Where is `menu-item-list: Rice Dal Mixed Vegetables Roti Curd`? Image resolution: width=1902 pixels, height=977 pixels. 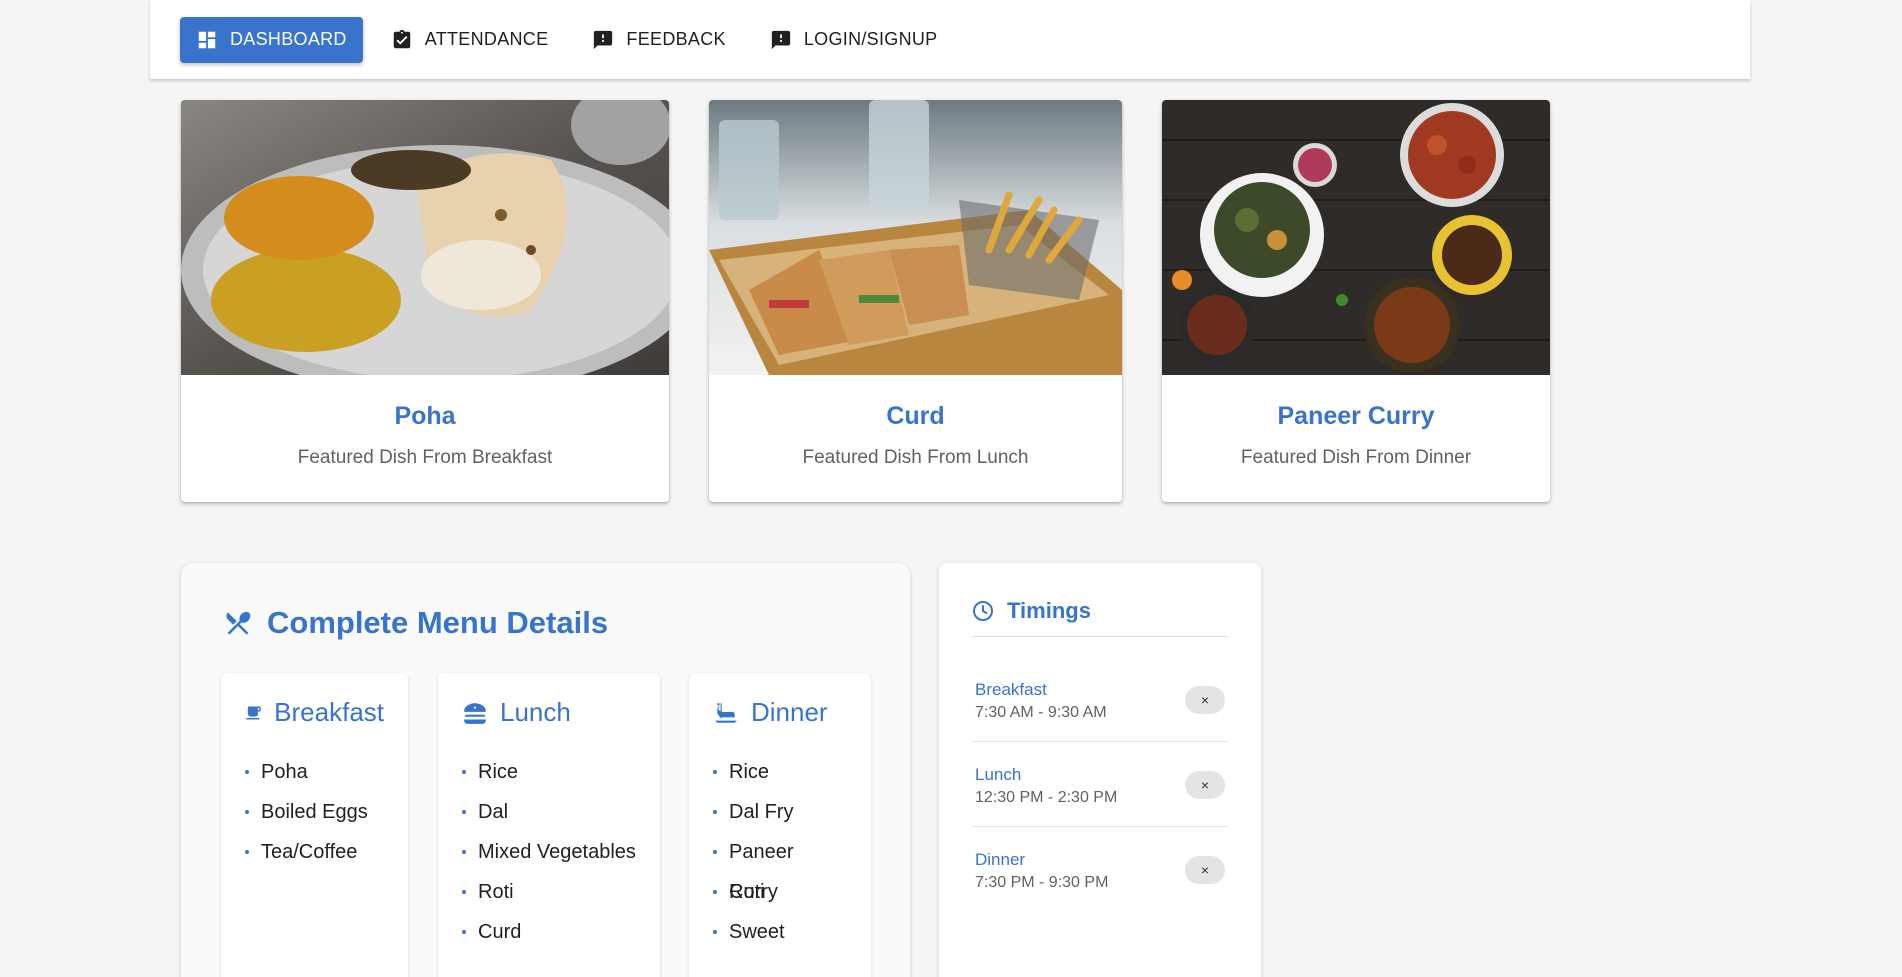 menu-item-list: Rice Dal Mixed Vegetables Roti Curd is located at coordinates (549, 852).